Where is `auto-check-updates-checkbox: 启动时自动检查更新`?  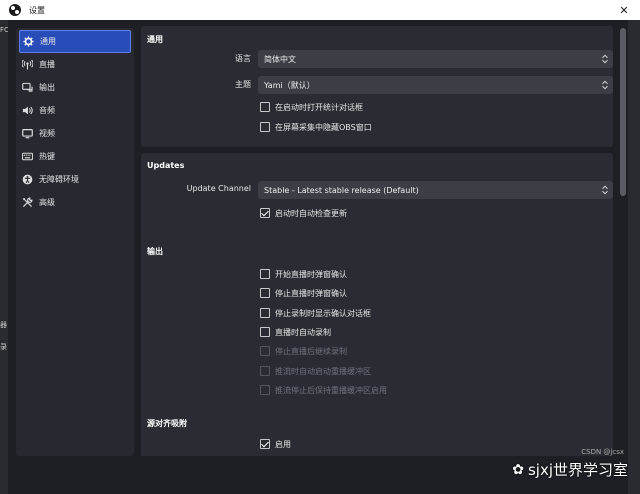 auto-check-updates-checkbox: 启动时自动检查更新 is located at coordinates (303, 213).